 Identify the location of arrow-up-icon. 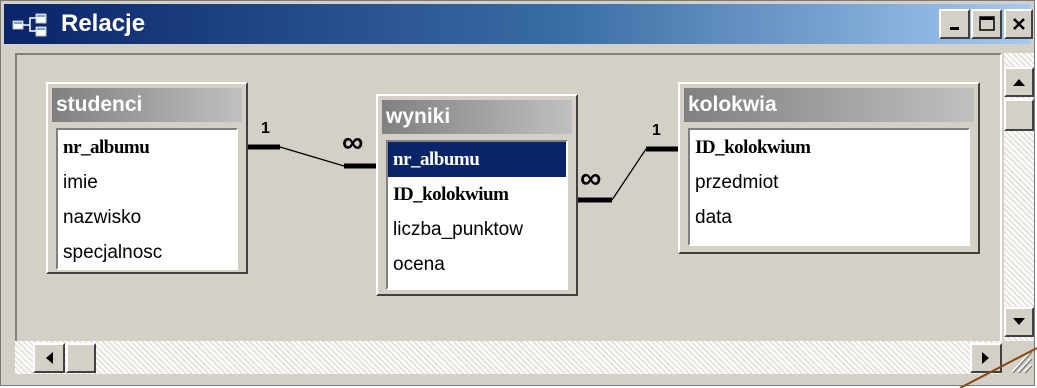
(1019, 82).